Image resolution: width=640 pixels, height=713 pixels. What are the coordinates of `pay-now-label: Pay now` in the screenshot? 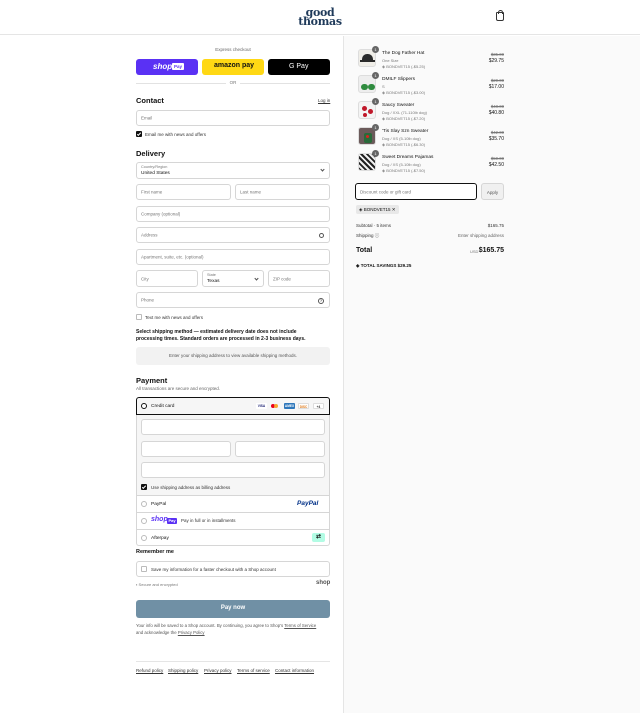 It's located at (233, 608).